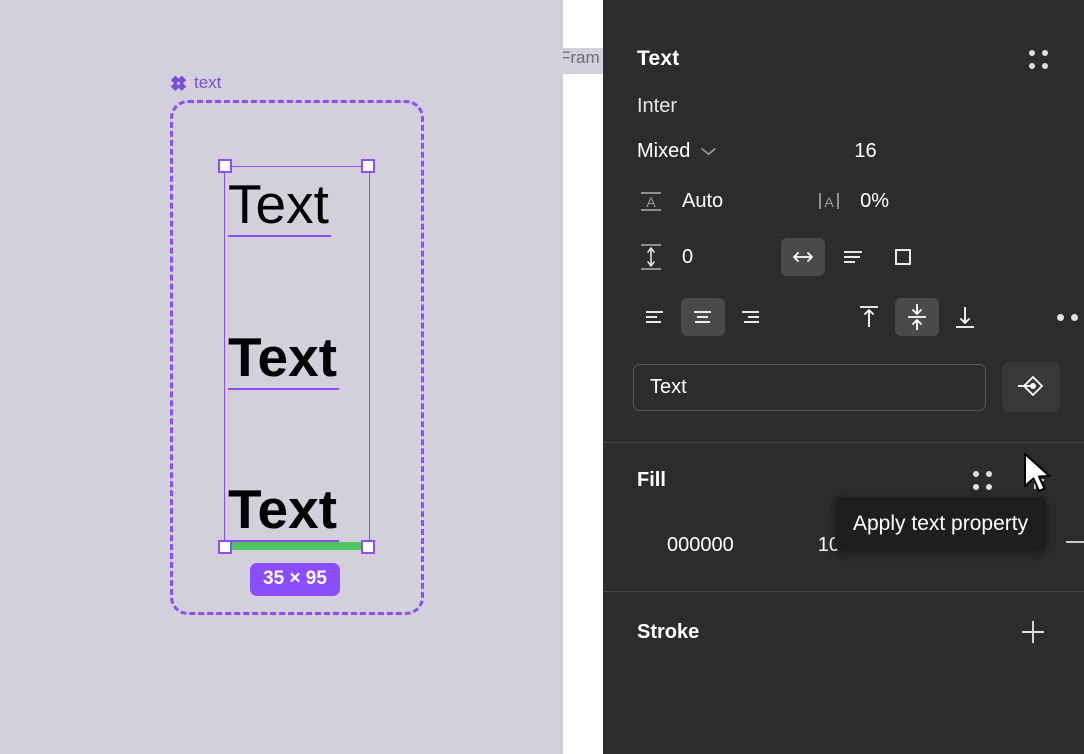  Describe the element at coordinates (368, 166) in the screenshot. I see `resize-handle-top-right` at that location.